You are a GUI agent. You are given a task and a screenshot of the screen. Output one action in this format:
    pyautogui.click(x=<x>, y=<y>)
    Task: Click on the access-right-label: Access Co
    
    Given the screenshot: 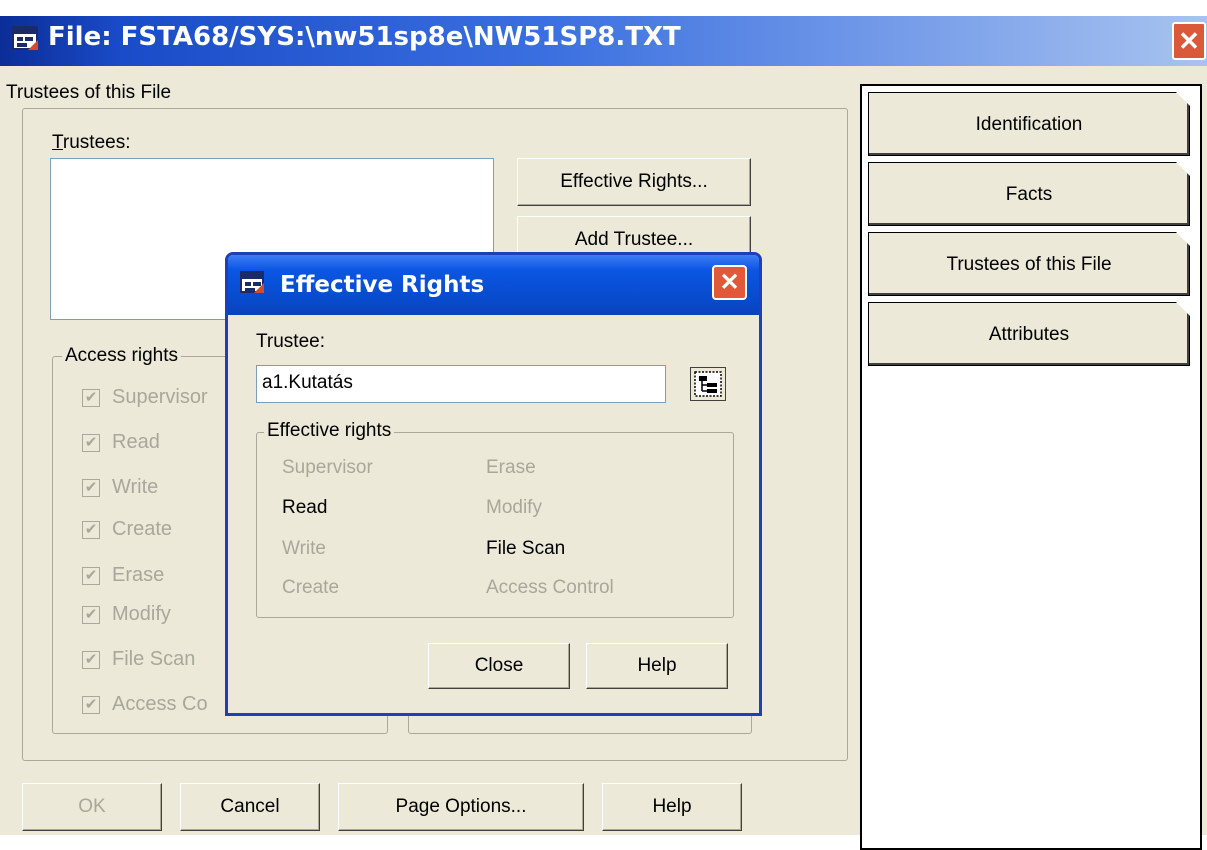 What is the action you would take?
    pyautogui.click(x=160, y=704)
    